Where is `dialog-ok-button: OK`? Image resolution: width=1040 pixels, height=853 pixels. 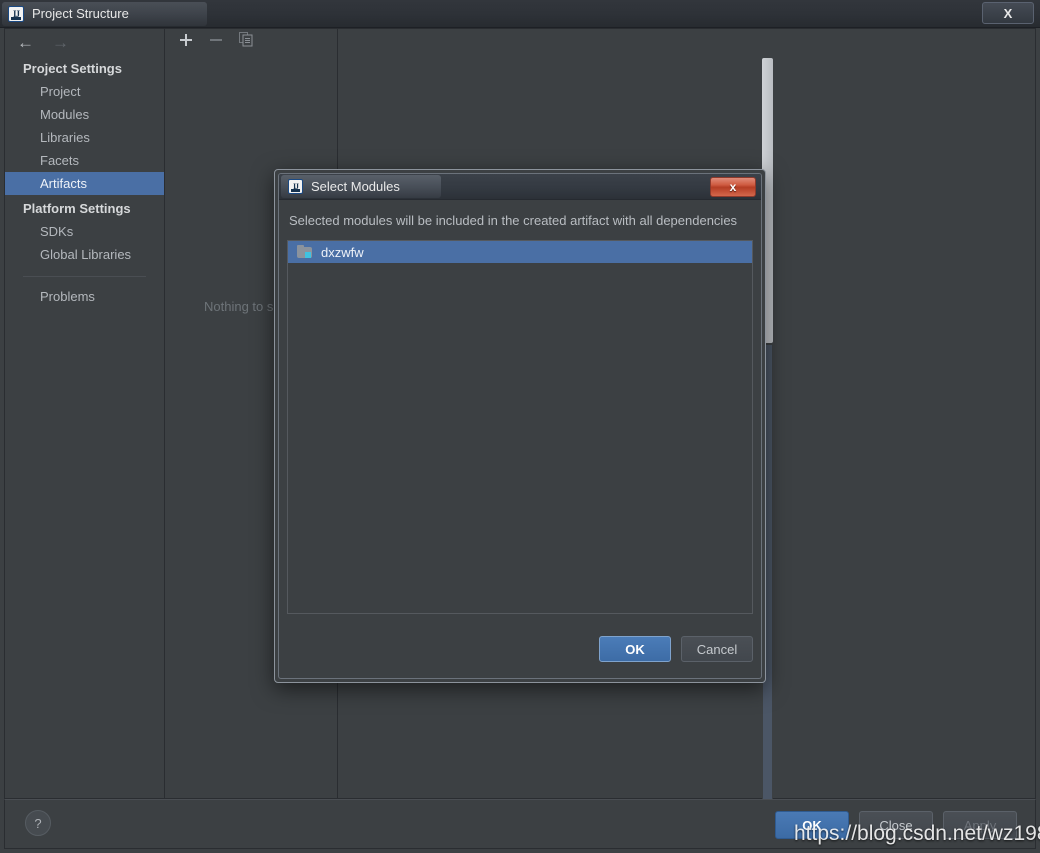 dialog-ok-button: OK is located at coordinates (635, 649).